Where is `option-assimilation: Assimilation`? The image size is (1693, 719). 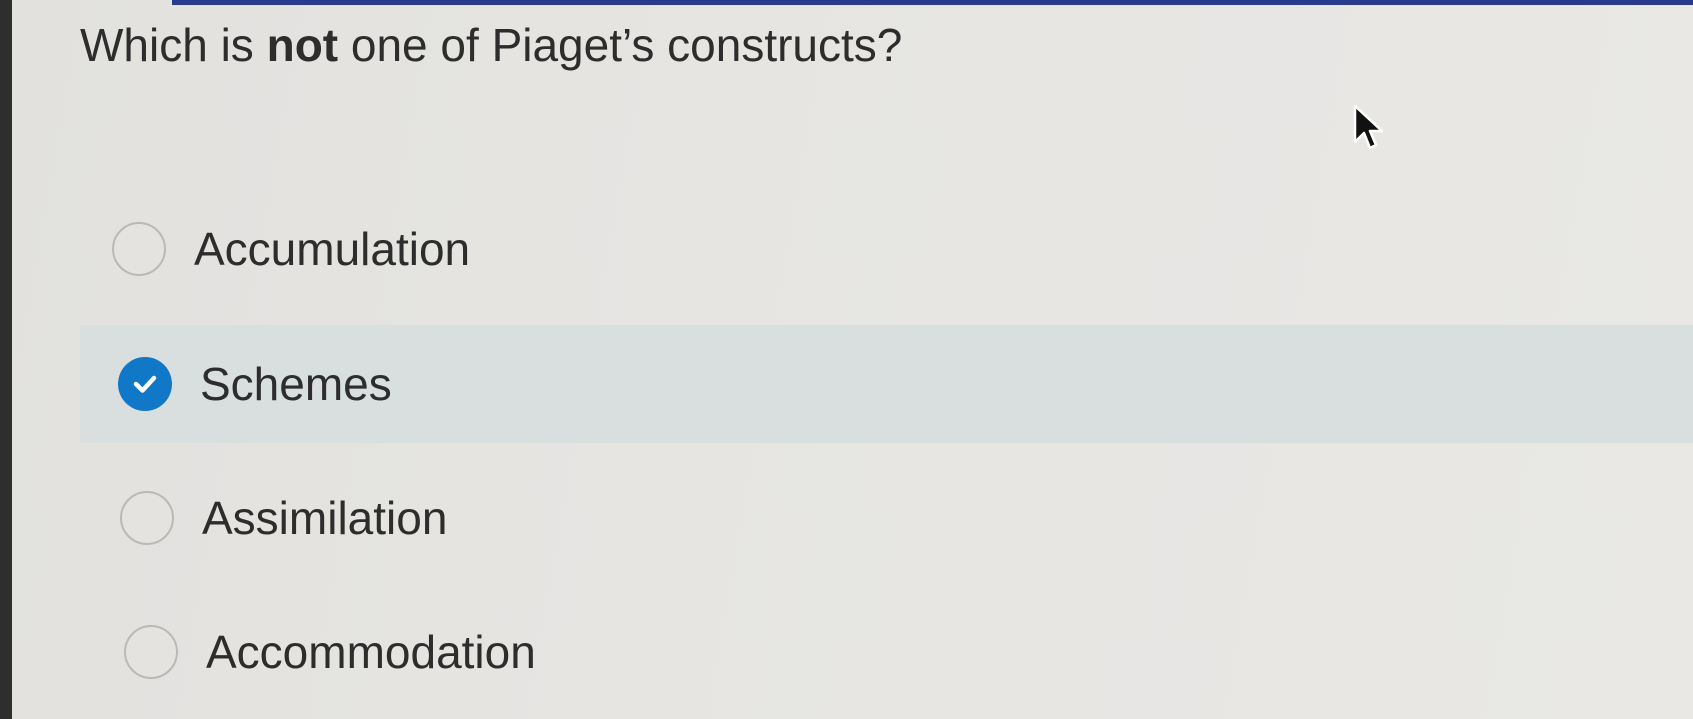
option-assimilation: Assimilation is located at coordinates (278, 518).